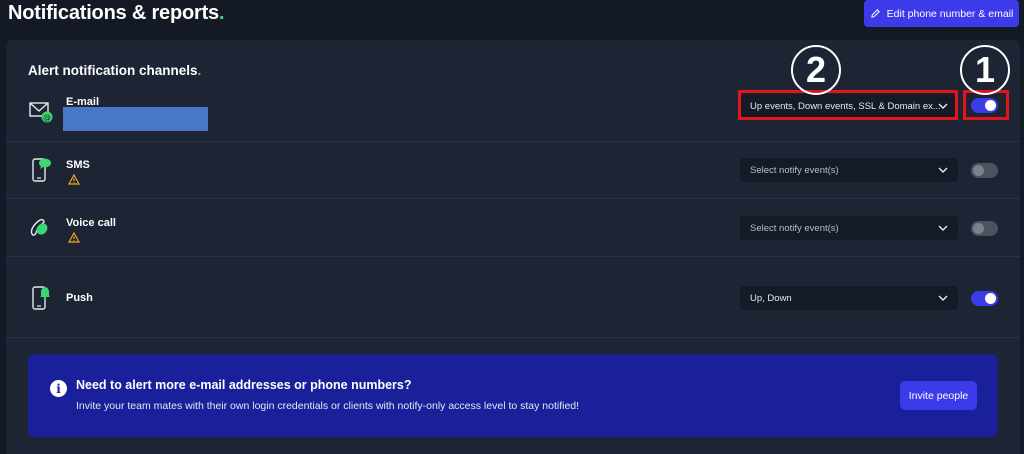 This screenshot has height=454, width=1024. What do you see at coordinates (115, 70) in the screenshot?
I see `section-title: Alert notification channels.` at bounding box center [115, 70].